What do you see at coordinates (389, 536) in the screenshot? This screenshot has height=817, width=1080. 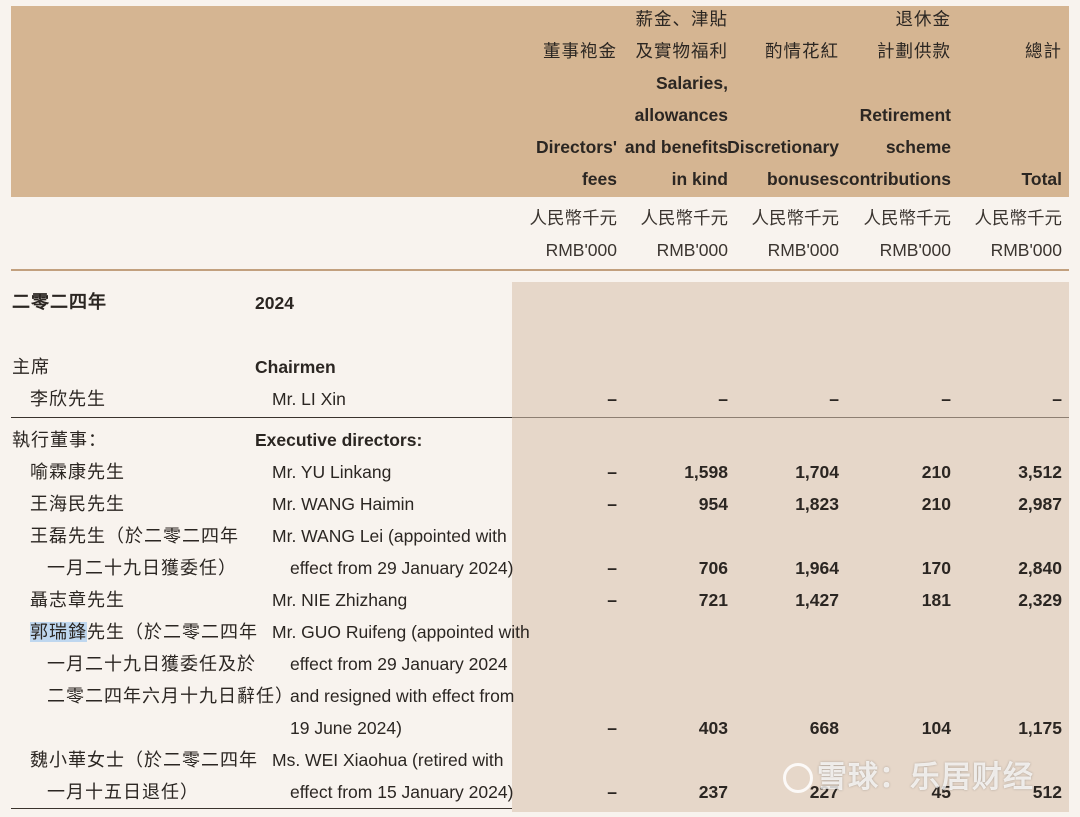 I see `row-name-en: Mr. WANG Lei (appointed with` at bounding box center [389, 536].